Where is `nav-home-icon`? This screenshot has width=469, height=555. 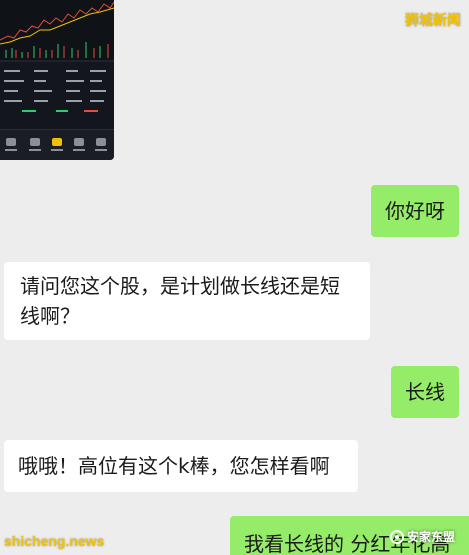
nav-home-icon is located at coordinates (11, 146).